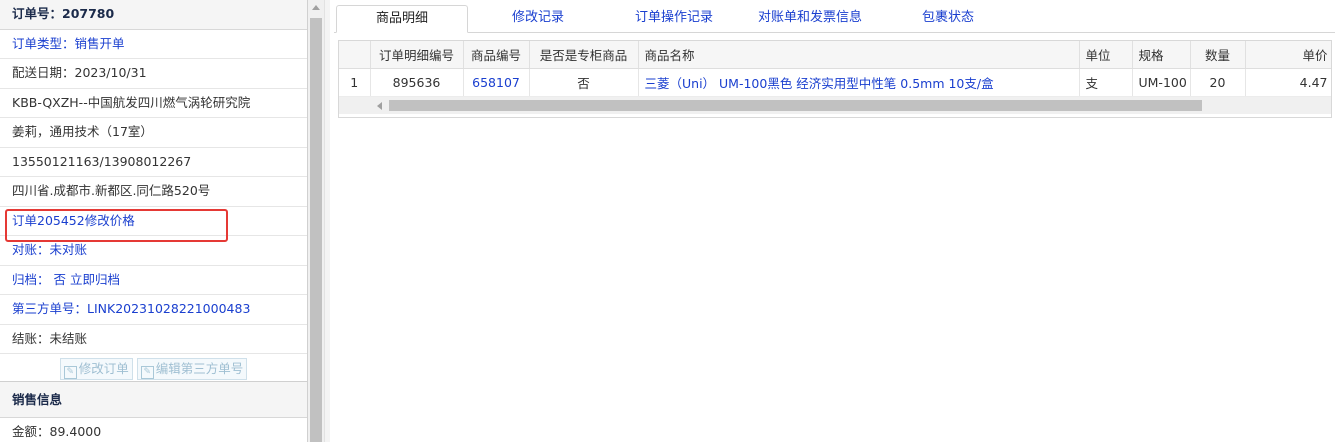 The height and width of the screenshot is (442, 1335). What do you see at coordinates (584, 82) in the screenshot?
I see `cell-counter-item: 否` at bounding box center [584, 82].